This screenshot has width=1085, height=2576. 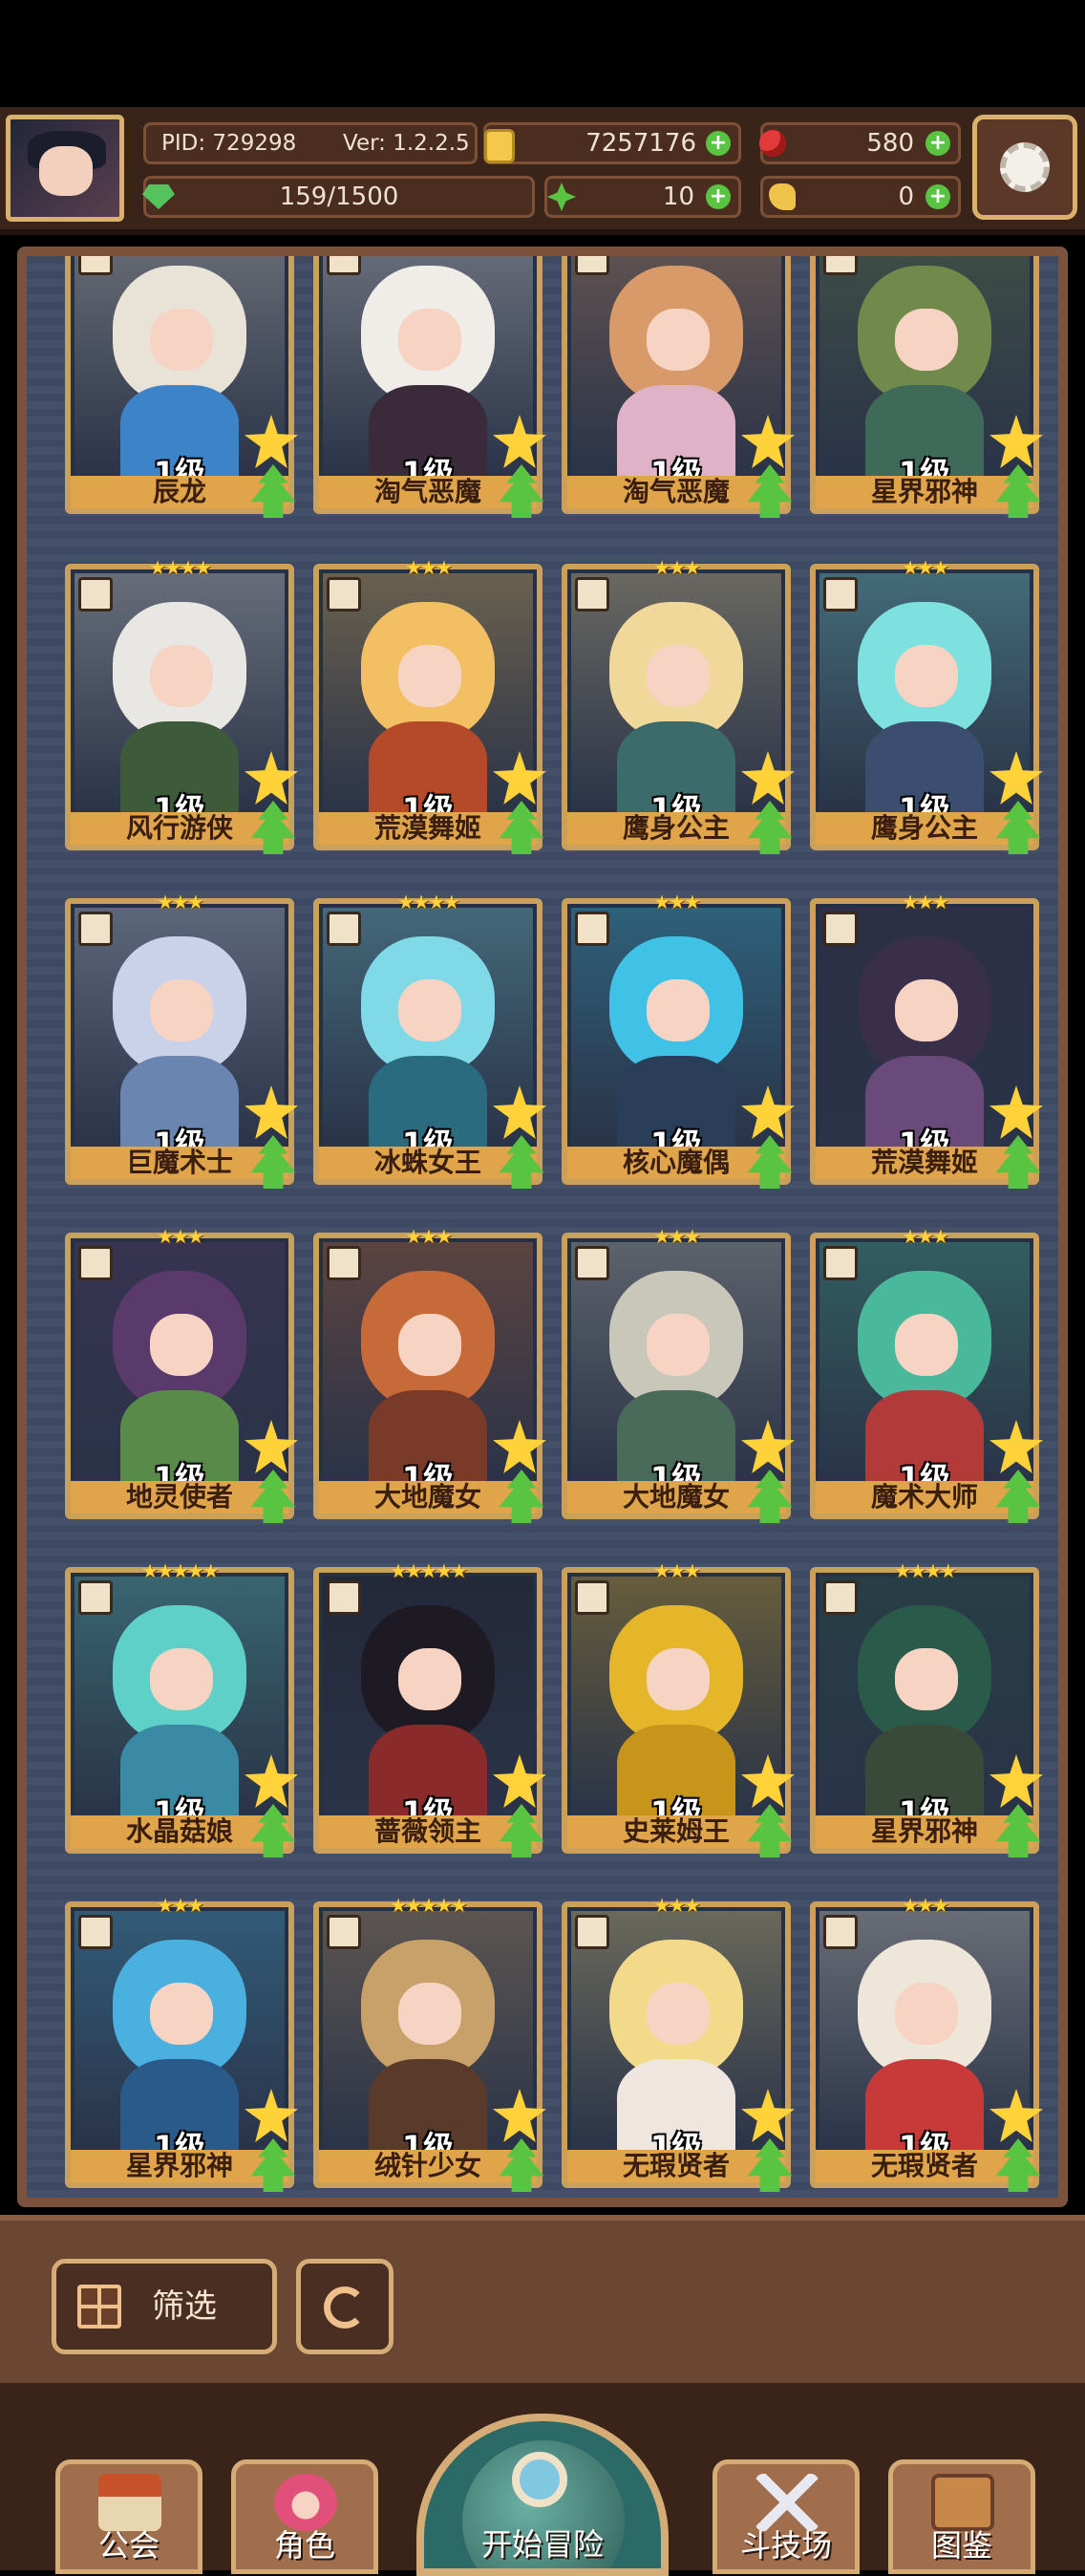 I want to click on nav-adventure: 开始冒险, so click(x=542, y=2495).